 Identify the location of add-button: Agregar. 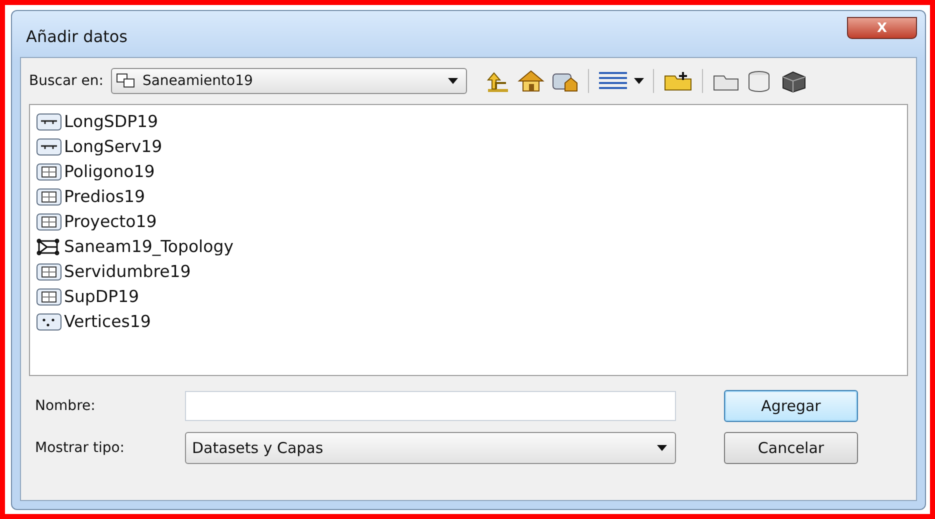
(791, 406).